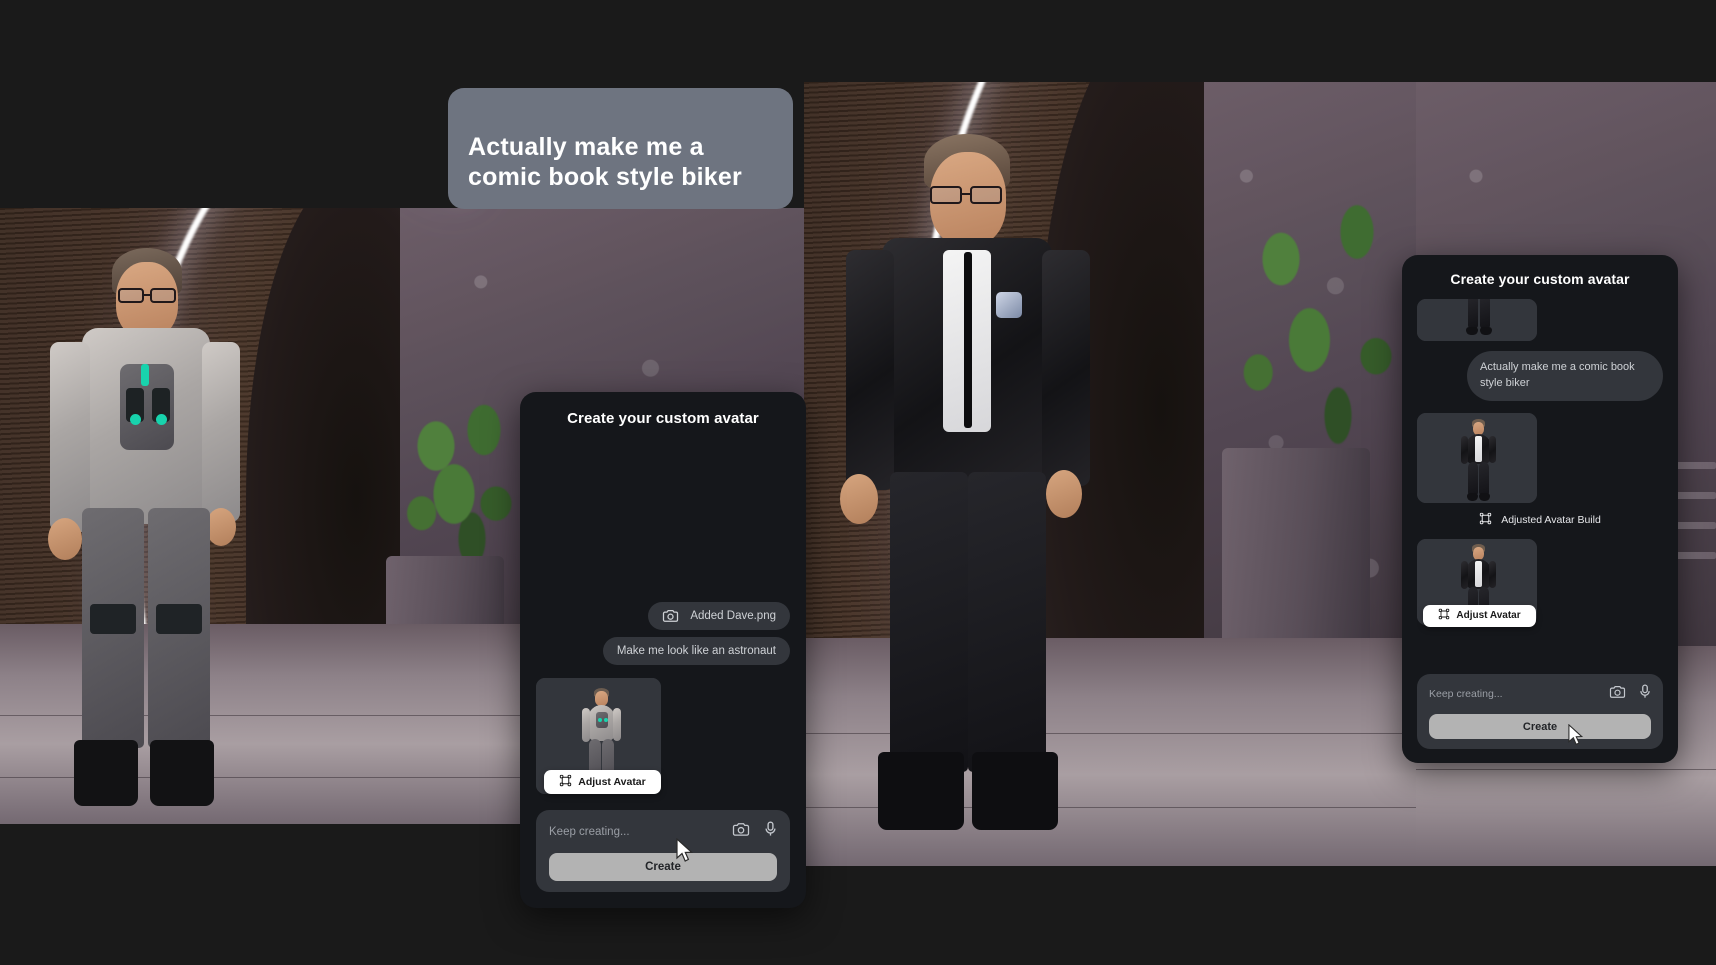  I want to click on scene-plant-left, so click(460, 478).